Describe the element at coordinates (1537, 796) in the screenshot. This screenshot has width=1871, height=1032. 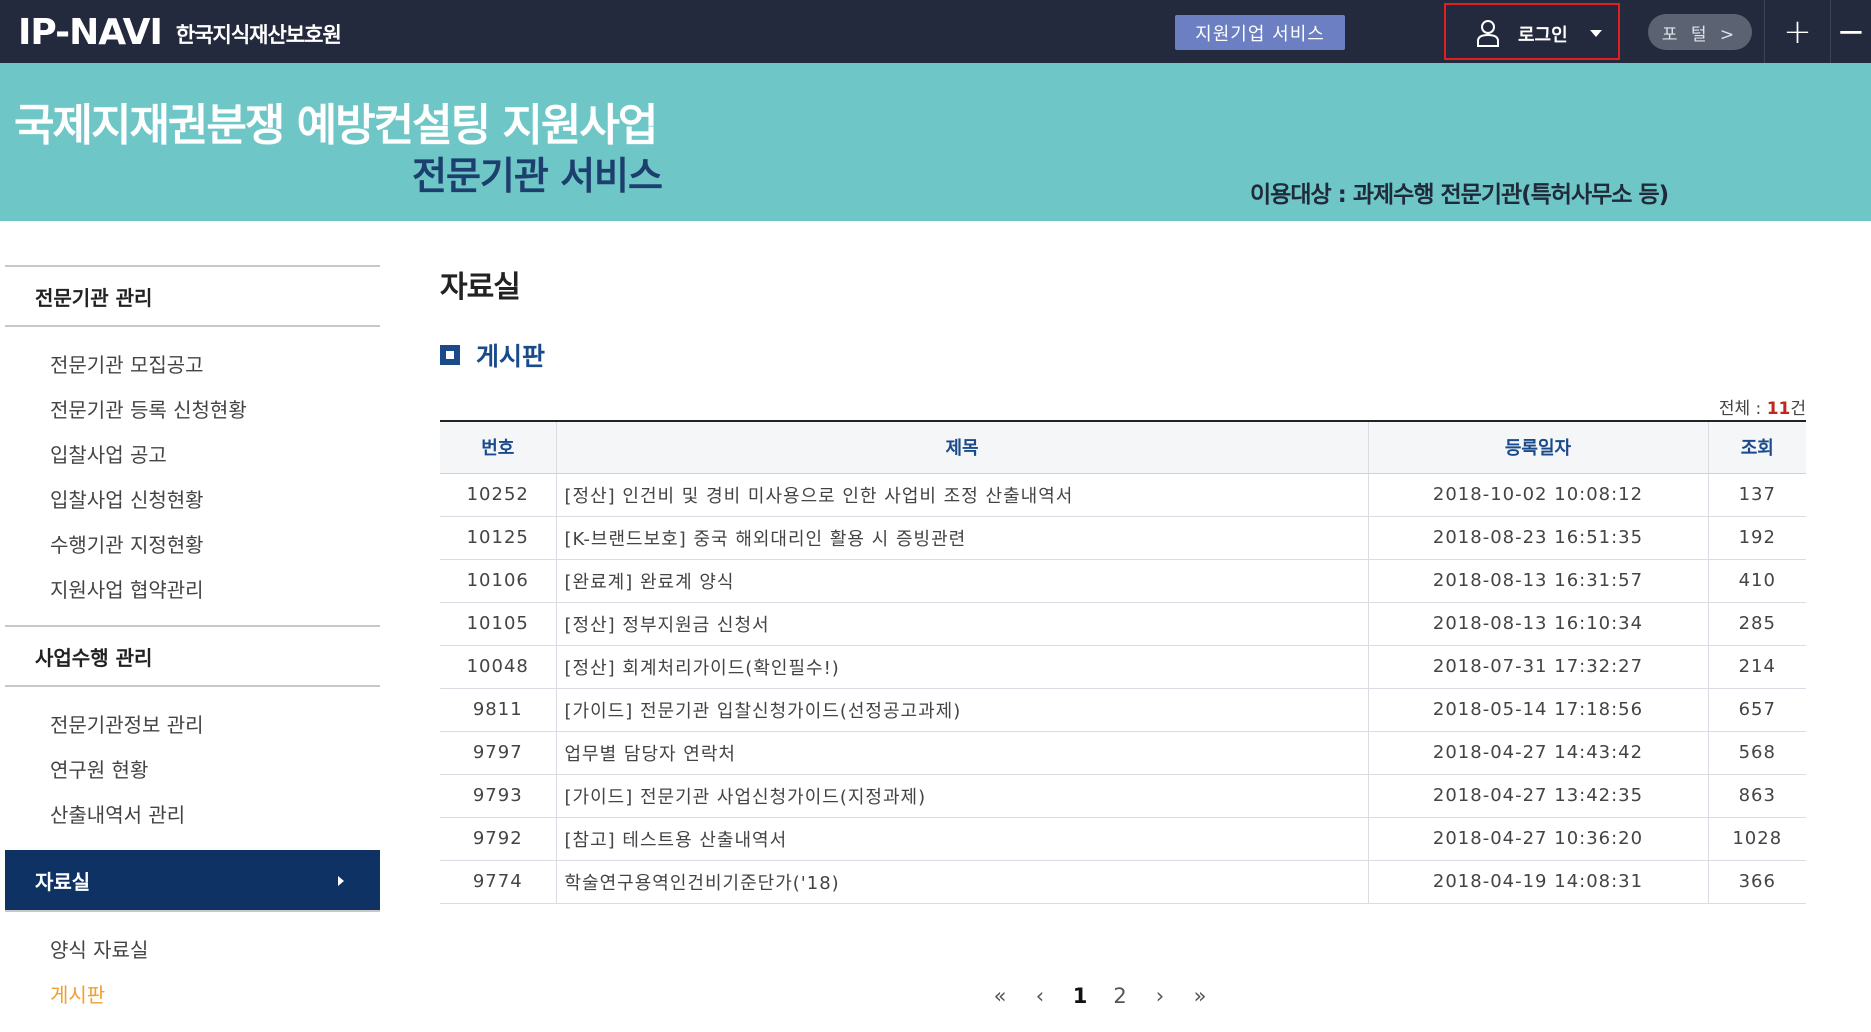
I see `row-date: 2018-04-27 13:42:35` at that location.